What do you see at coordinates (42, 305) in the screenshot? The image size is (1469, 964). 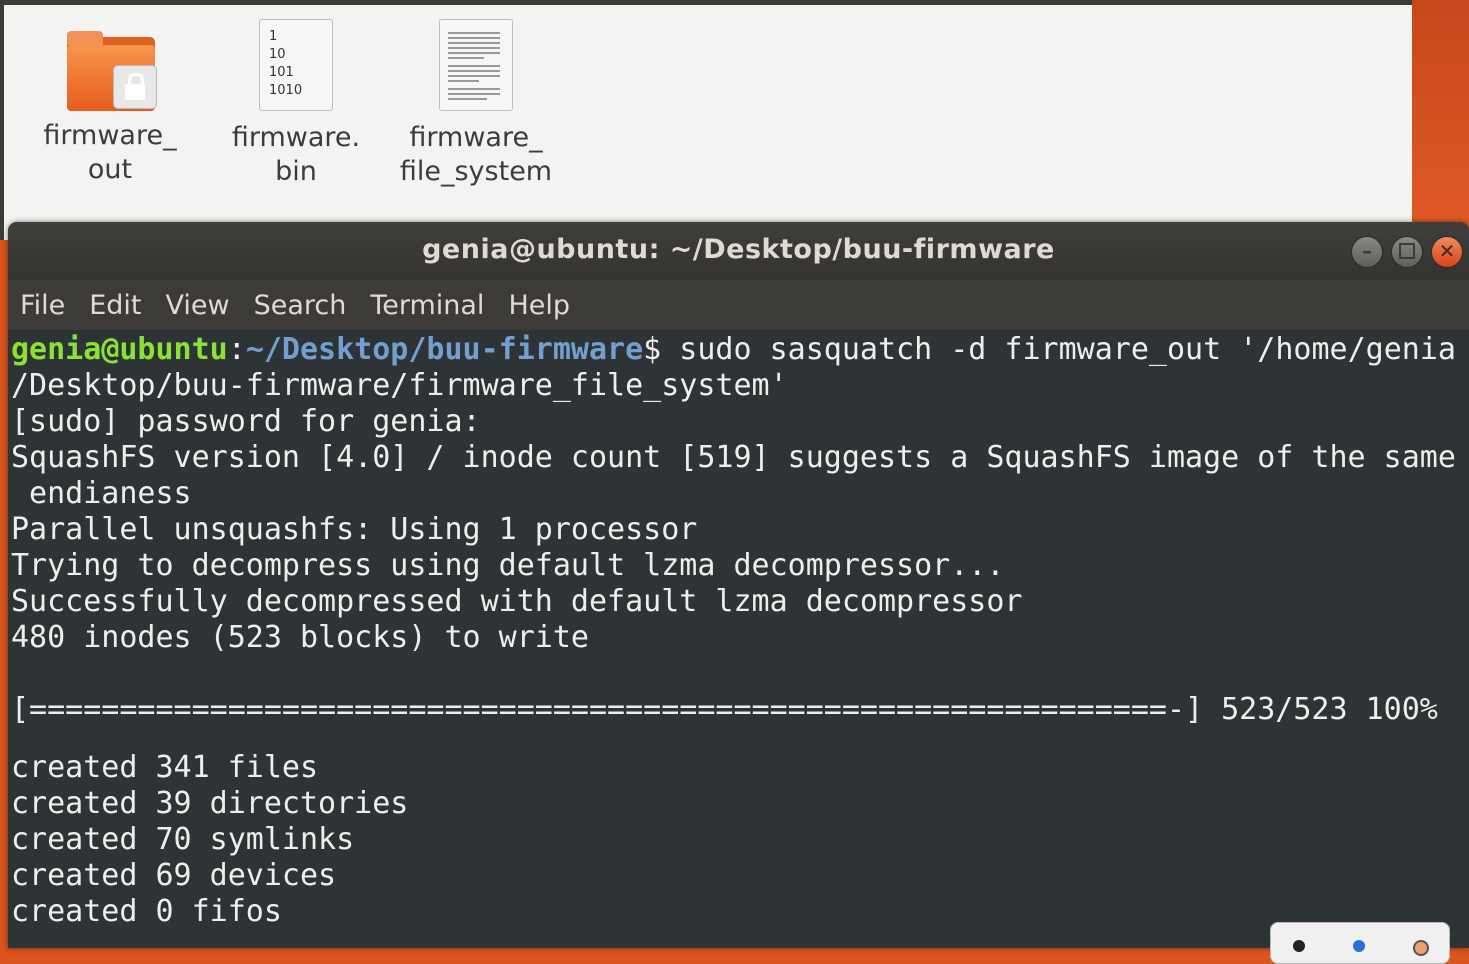 I see `menu-file: File` at bounding box center [42, 305].